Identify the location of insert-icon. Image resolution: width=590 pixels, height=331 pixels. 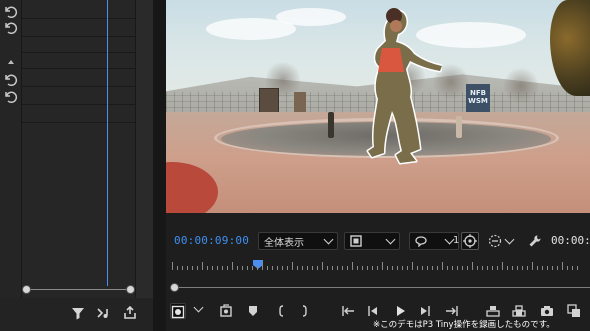
(493, 311).